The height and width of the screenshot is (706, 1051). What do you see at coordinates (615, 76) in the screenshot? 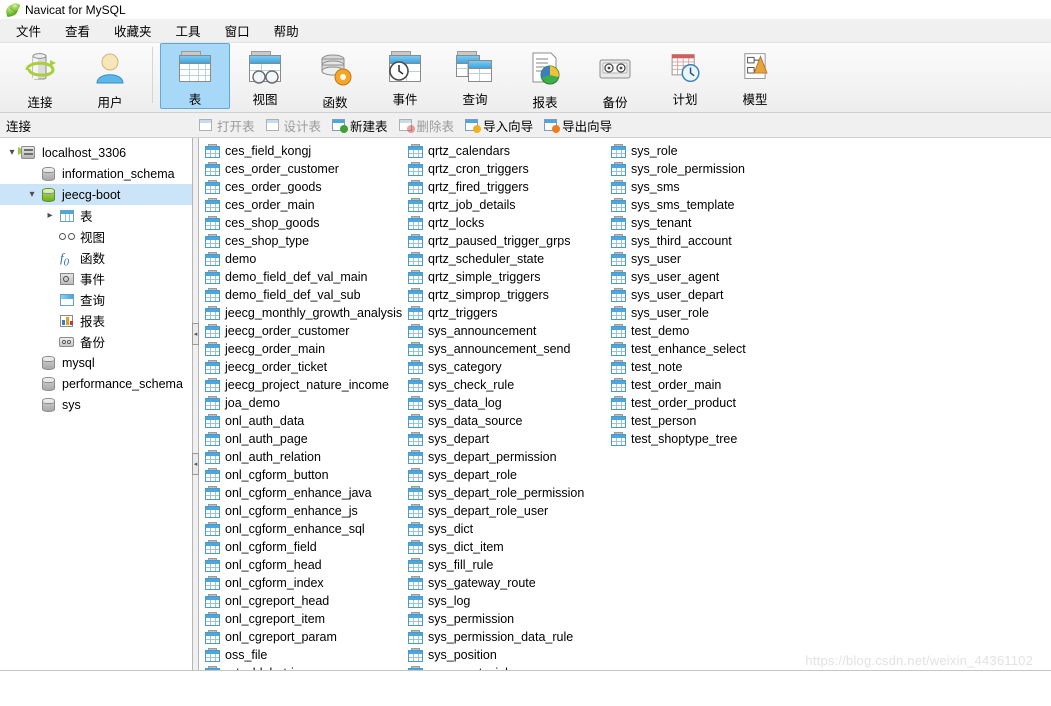
I see `toolbar-button-backup: 备份` at bounding box center [615, 76].